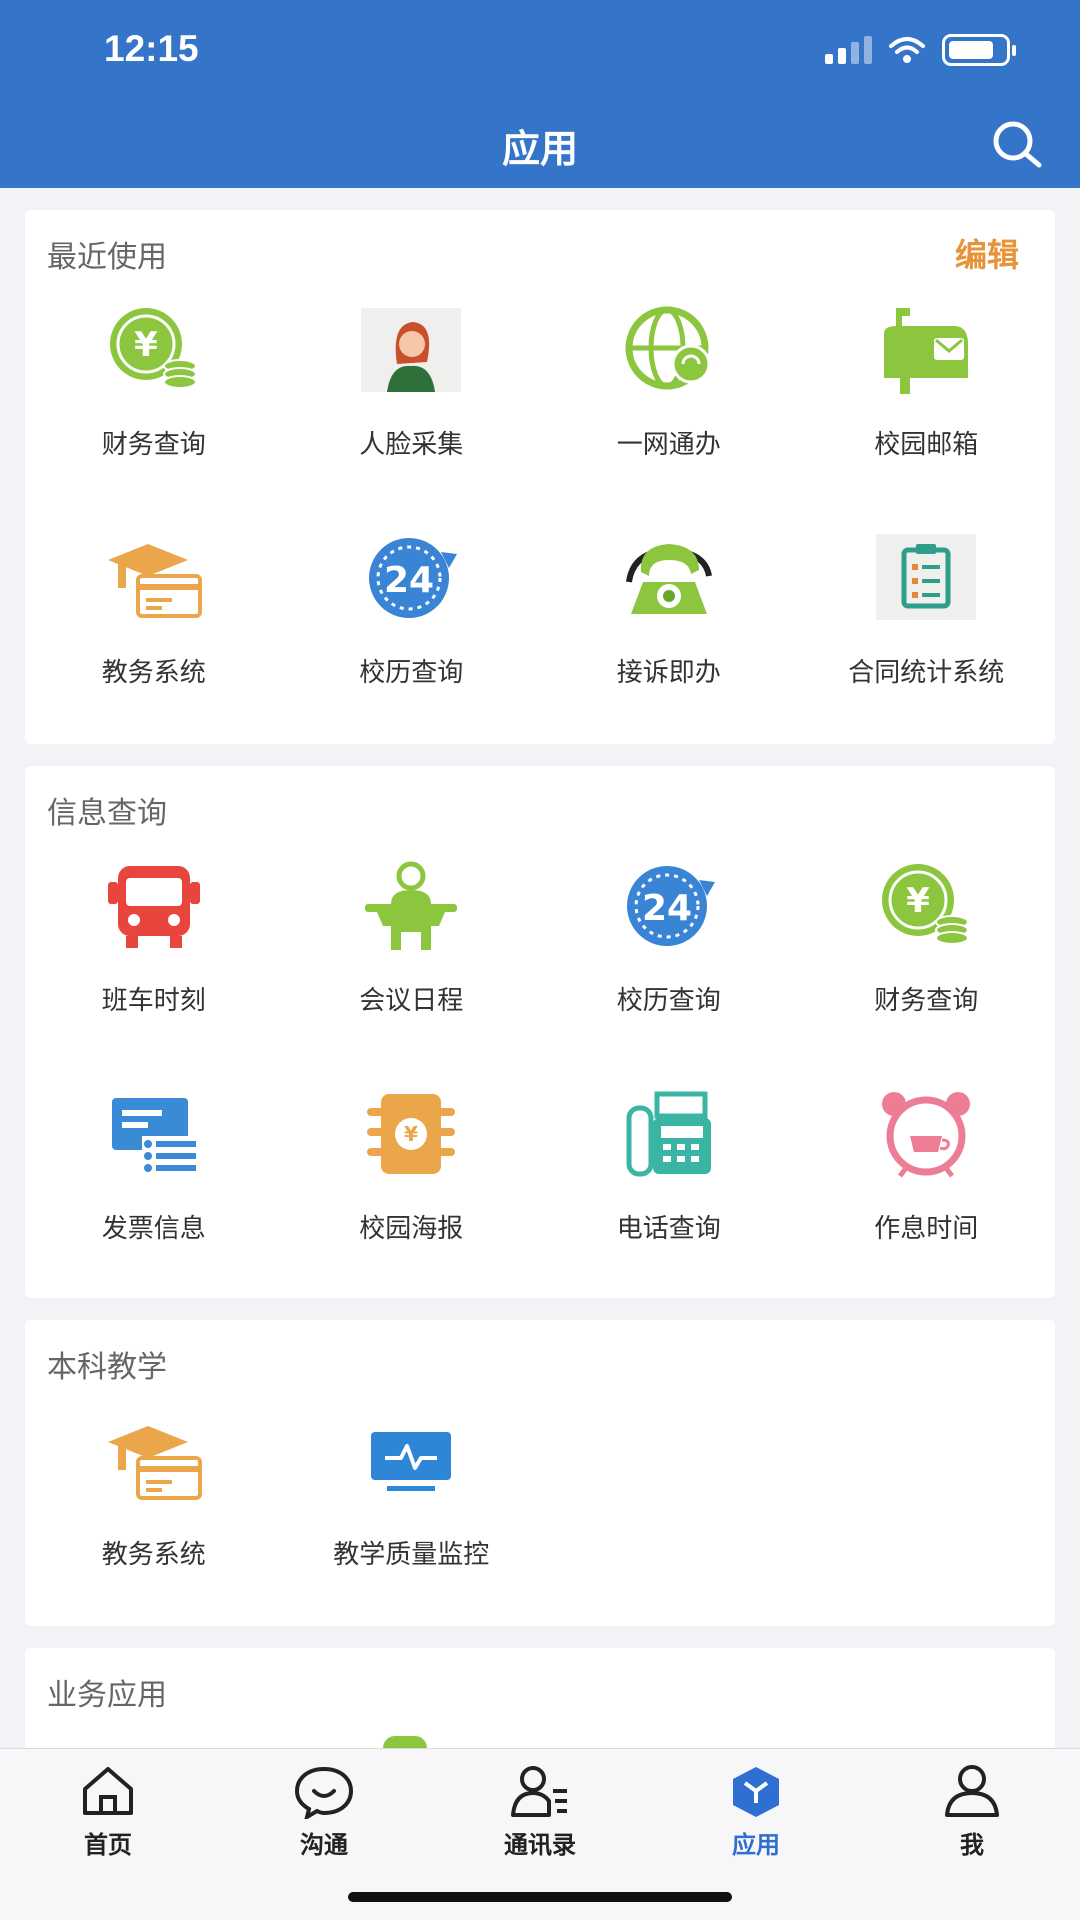  Describe the element at coordinates (927, 1200) in the screenshot. I see `app-tile-schedule: 作息时间` at that location.